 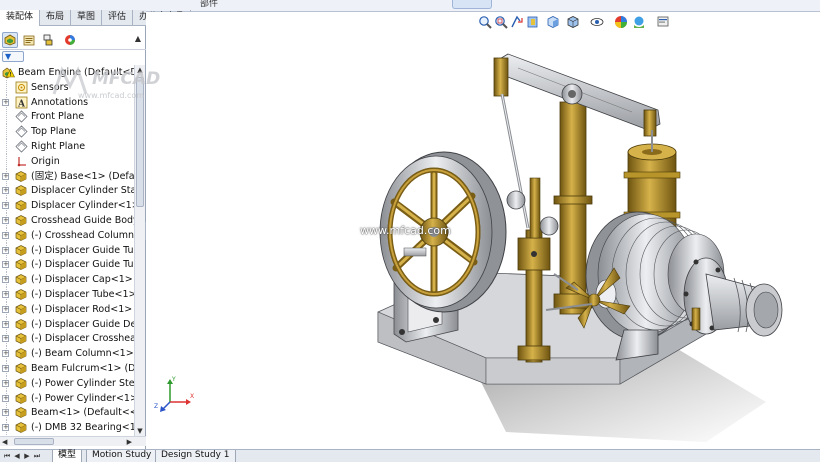 What do you see at coordinates (21, 161) in the screenshot?
I see `origin-icon` at bounding box center [21, 161].